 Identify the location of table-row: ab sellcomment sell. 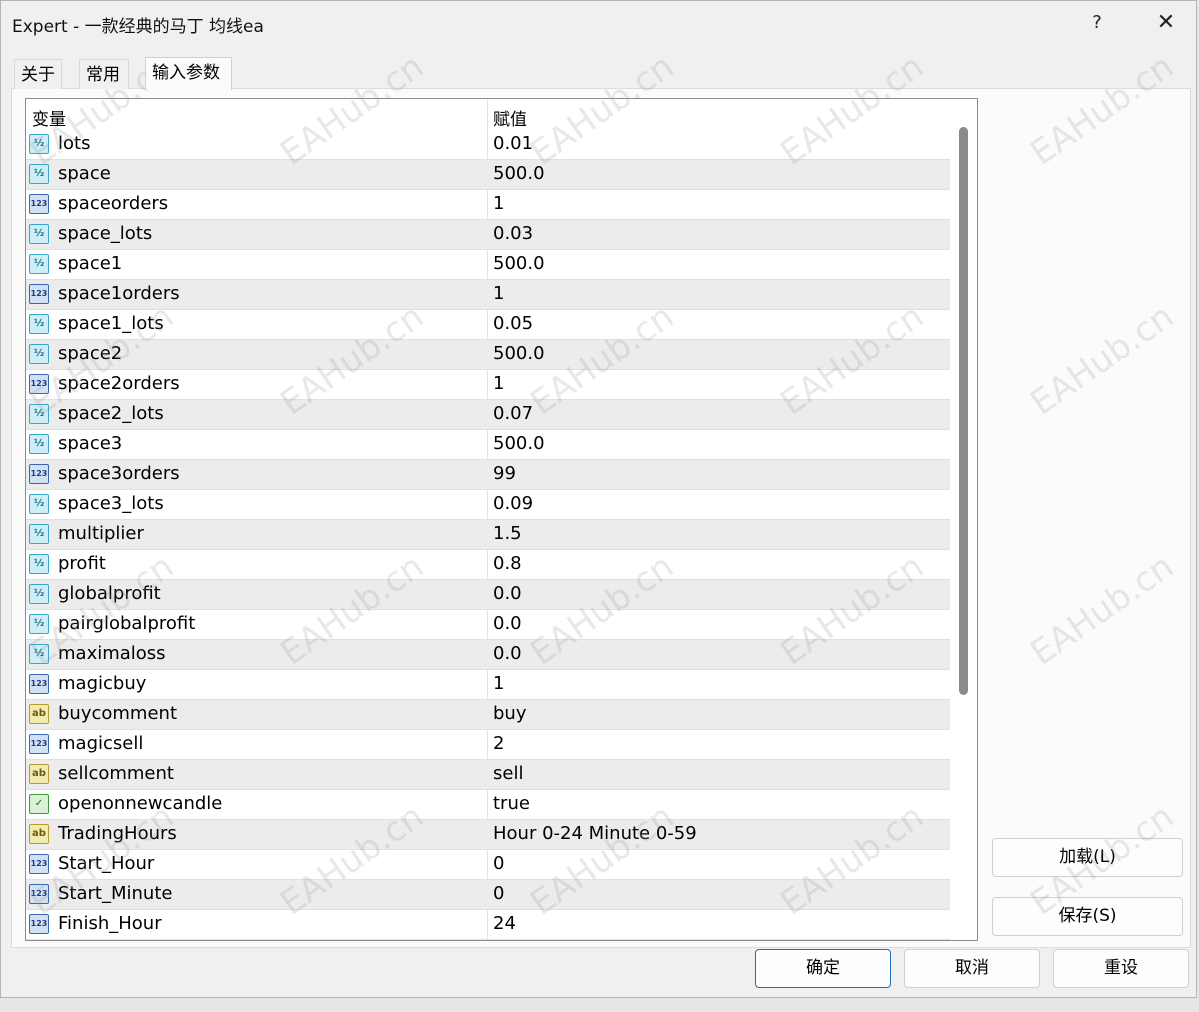
(488, 775).